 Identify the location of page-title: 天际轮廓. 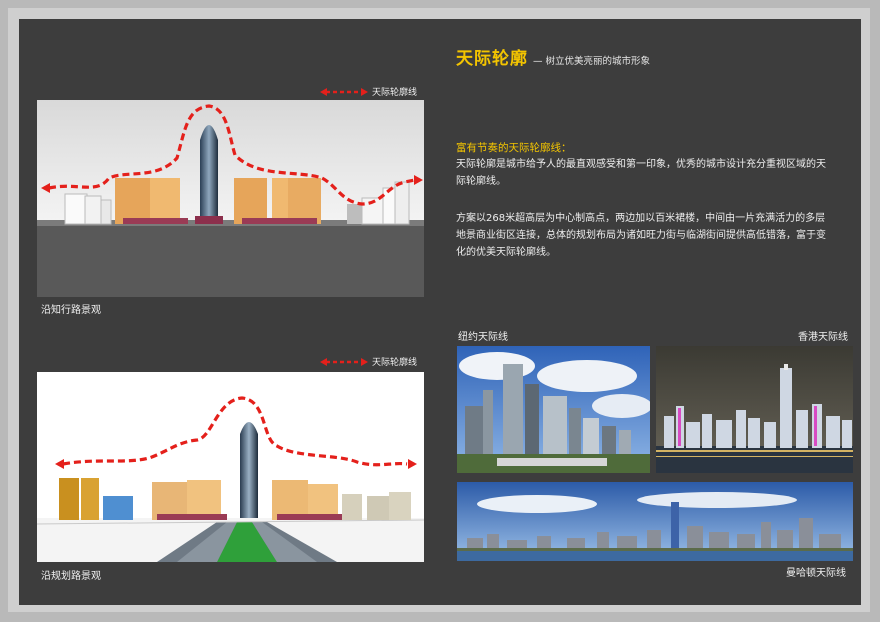
(492, 59).